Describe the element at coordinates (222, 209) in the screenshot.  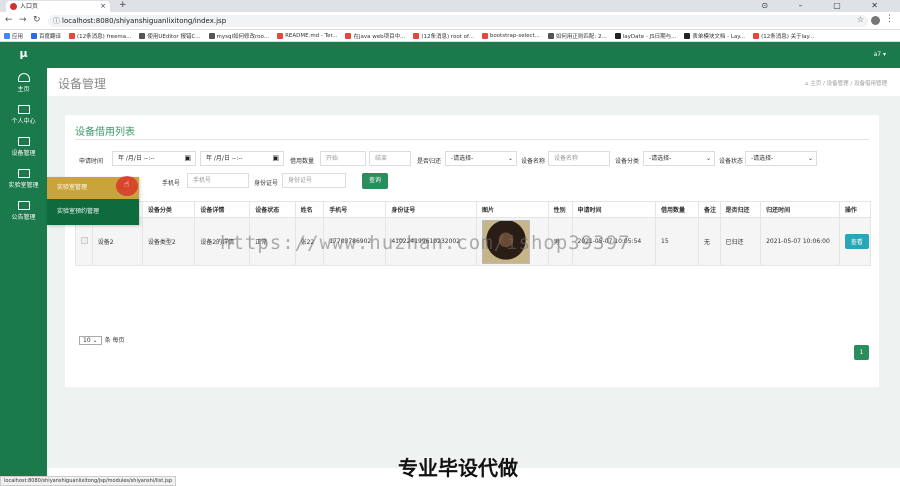
I see `column-header: 设备详情` at that location.